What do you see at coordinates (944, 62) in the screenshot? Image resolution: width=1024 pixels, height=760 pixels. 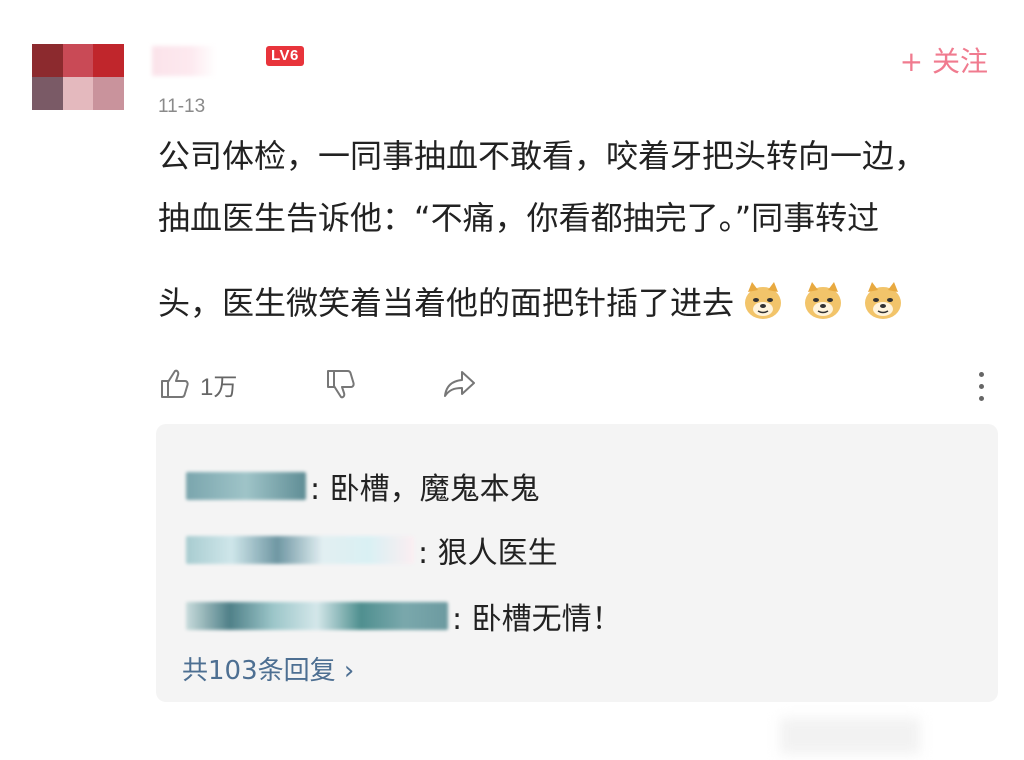 I see `follow-button: + 关注` at bounding box center [944, 62].